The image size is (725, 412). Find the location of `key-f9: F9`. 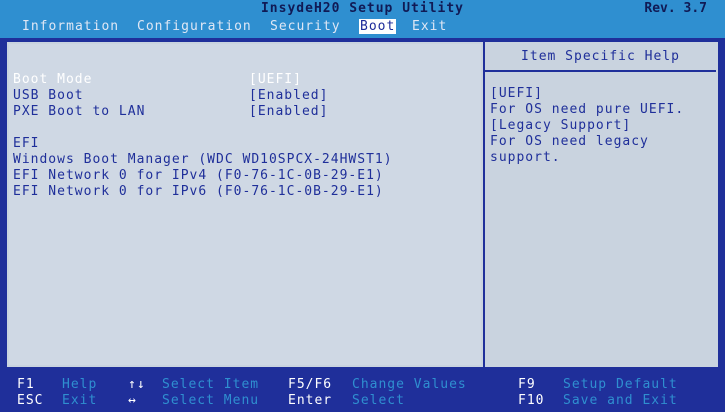

key-f9: F9 is located at coordinates (527, 384).